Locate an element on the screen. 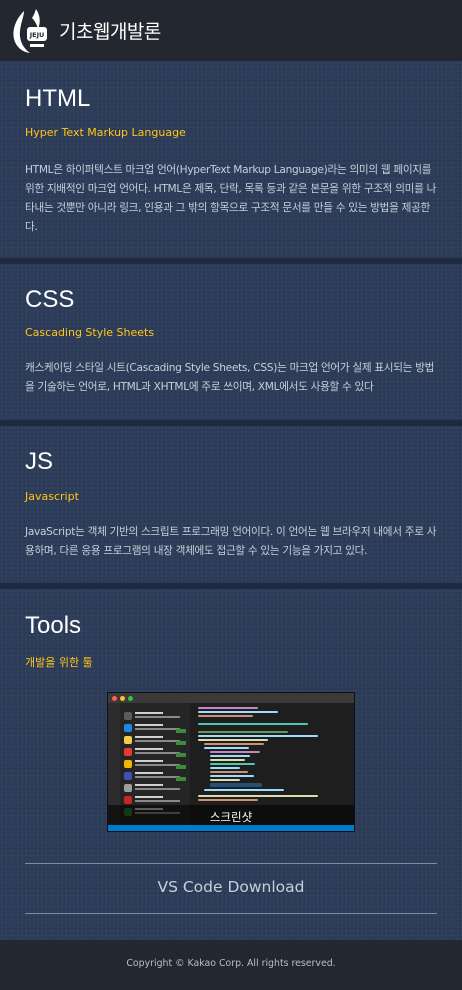 The height and width of the screenshot is (990, 462). section-subtitle: 개발을 위한 툴 is located at coordinates (59, 662).